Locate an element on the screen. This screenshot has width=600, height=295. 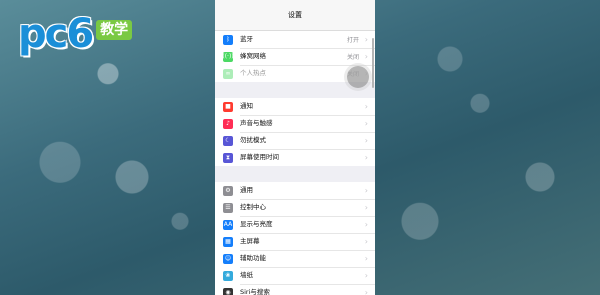
settings-row: ☰ 控制中心 › is located at coordinates (295, 208).